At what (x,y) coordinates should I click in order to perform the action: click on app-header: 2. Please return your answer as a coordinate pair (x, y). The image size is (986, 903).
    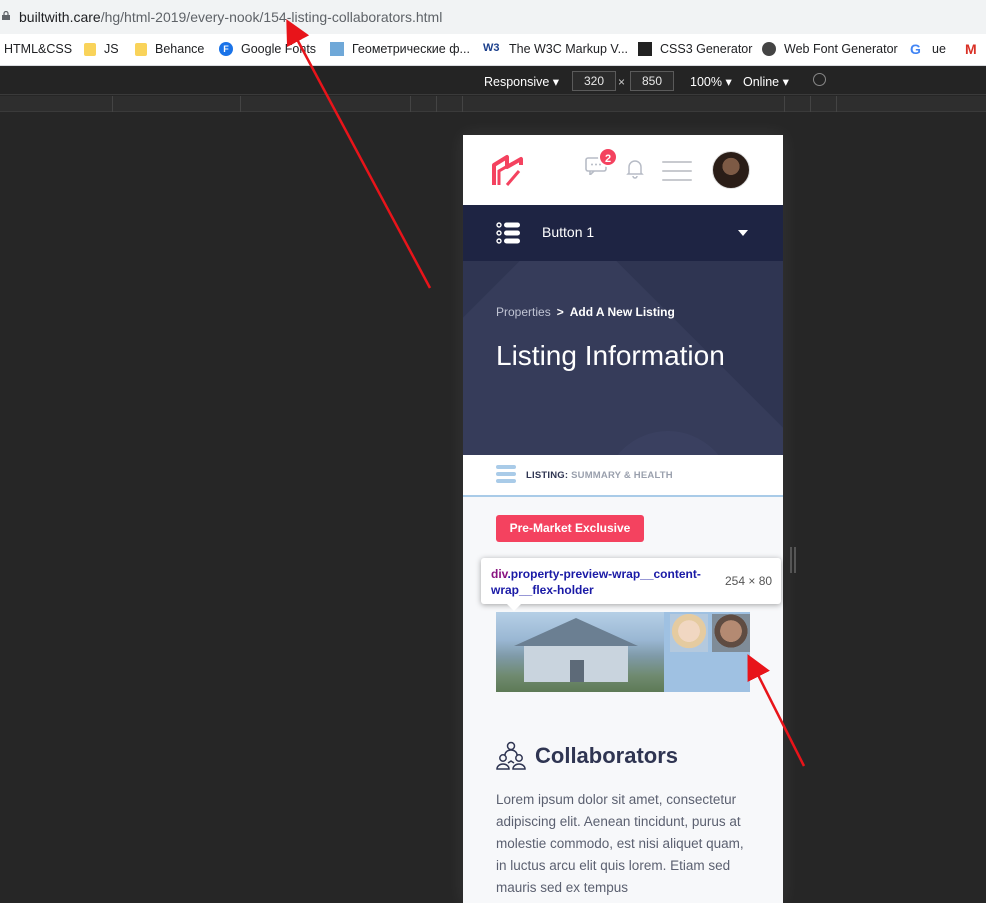
    Looking at the image, I should click on (623, 170).